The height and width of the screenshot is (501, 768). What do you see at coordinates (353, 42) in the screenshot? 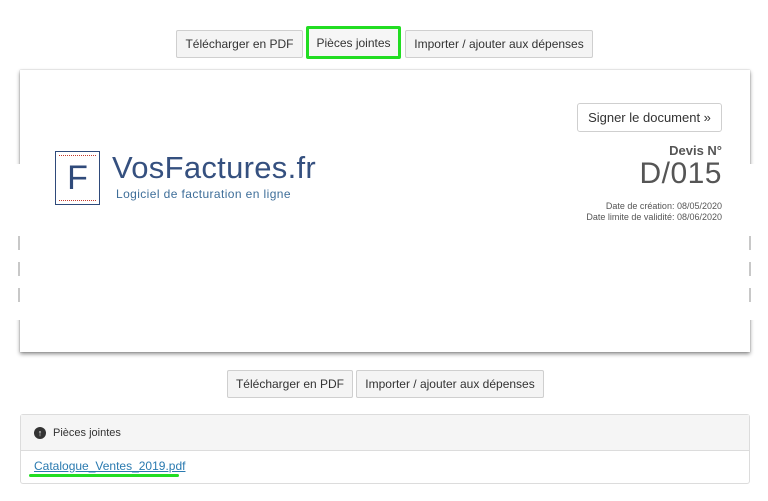
I see `attachments-button-top: Pièces jointes` at bounding box center [353, 42].